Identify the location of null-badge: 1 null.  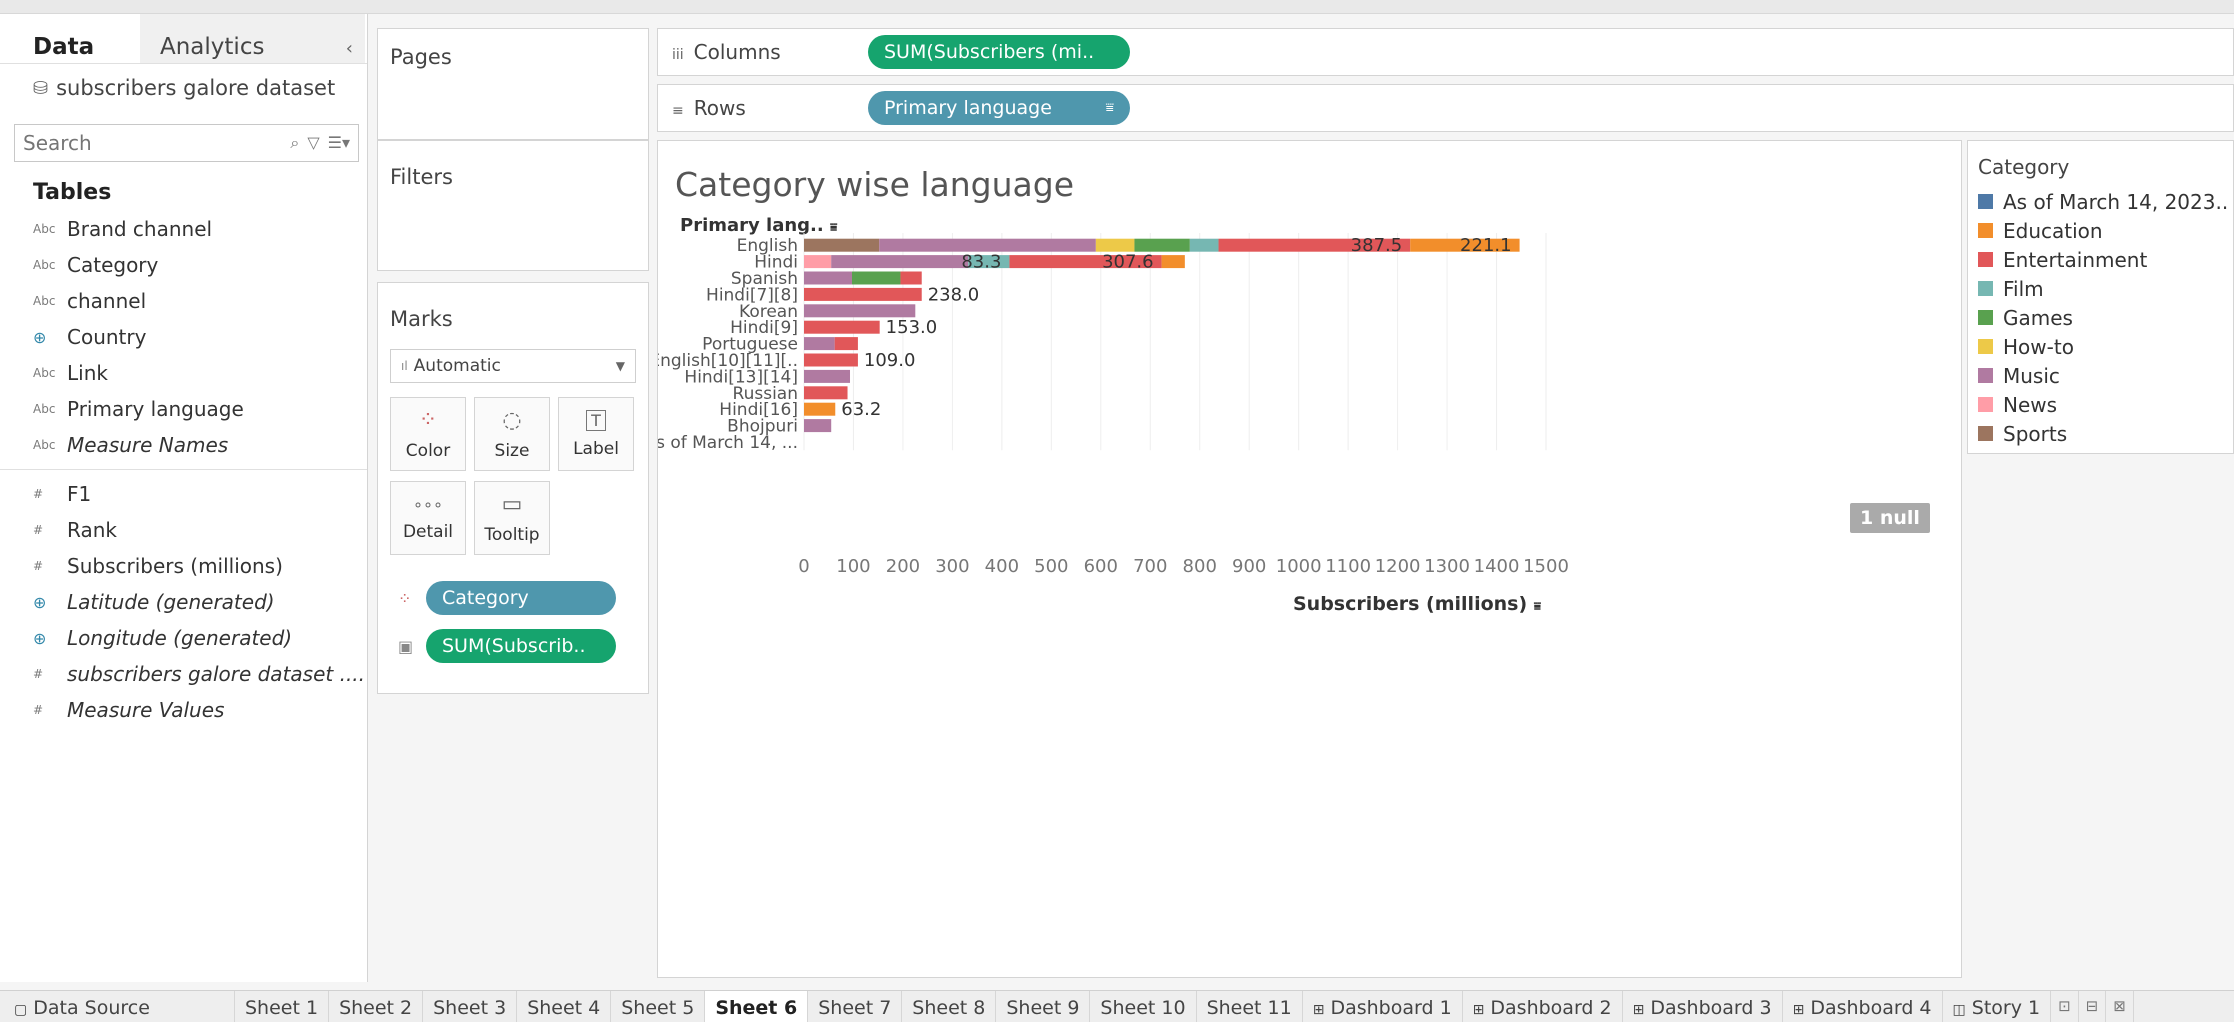
(1890, 518).